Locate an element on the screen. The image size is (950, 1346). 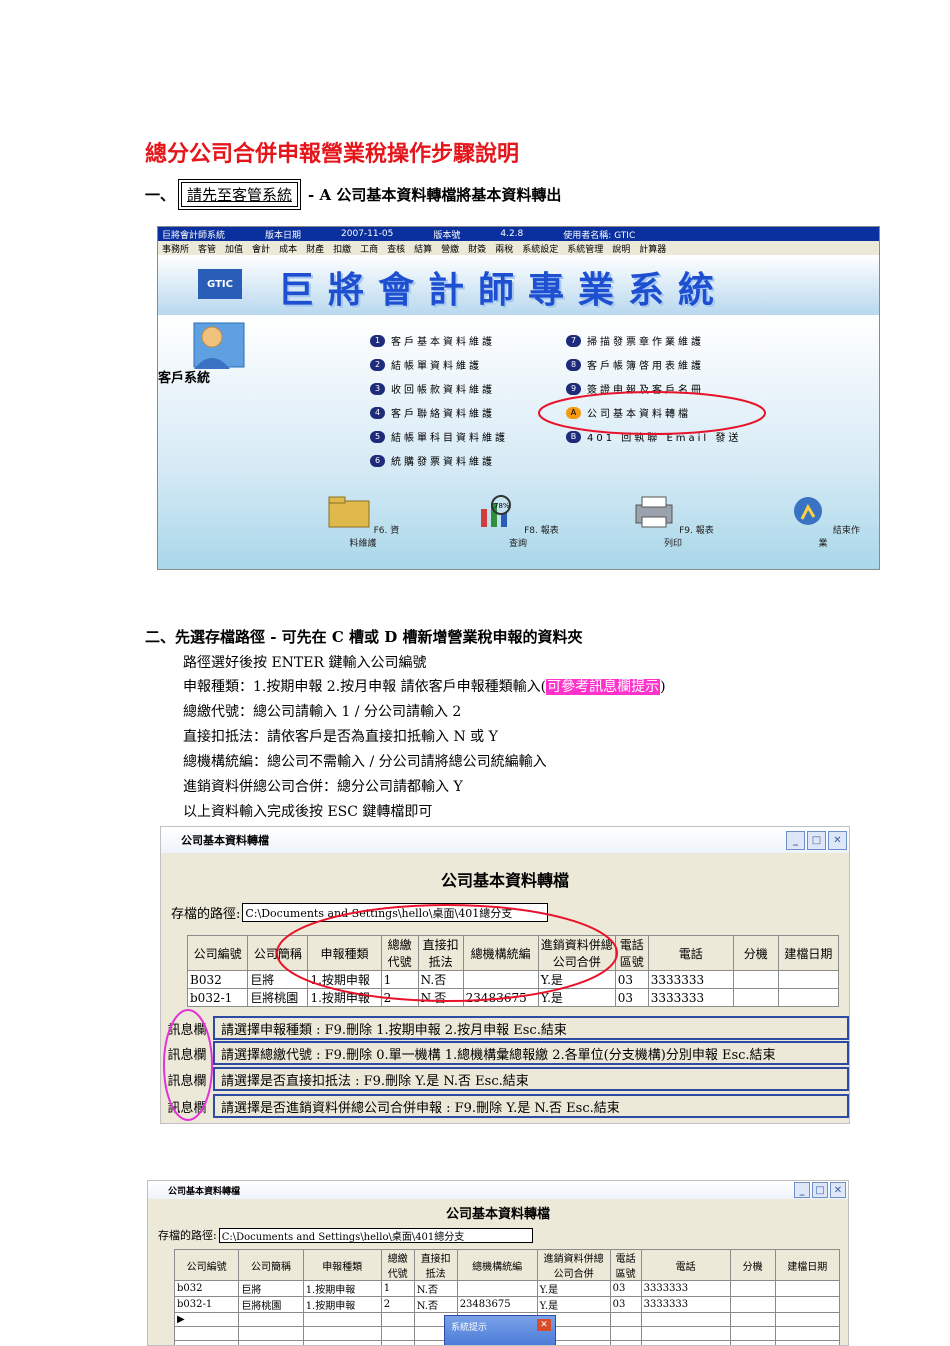
menu-option-5: 5結帳單科目資料維護 is located at coordinates (439, 436).